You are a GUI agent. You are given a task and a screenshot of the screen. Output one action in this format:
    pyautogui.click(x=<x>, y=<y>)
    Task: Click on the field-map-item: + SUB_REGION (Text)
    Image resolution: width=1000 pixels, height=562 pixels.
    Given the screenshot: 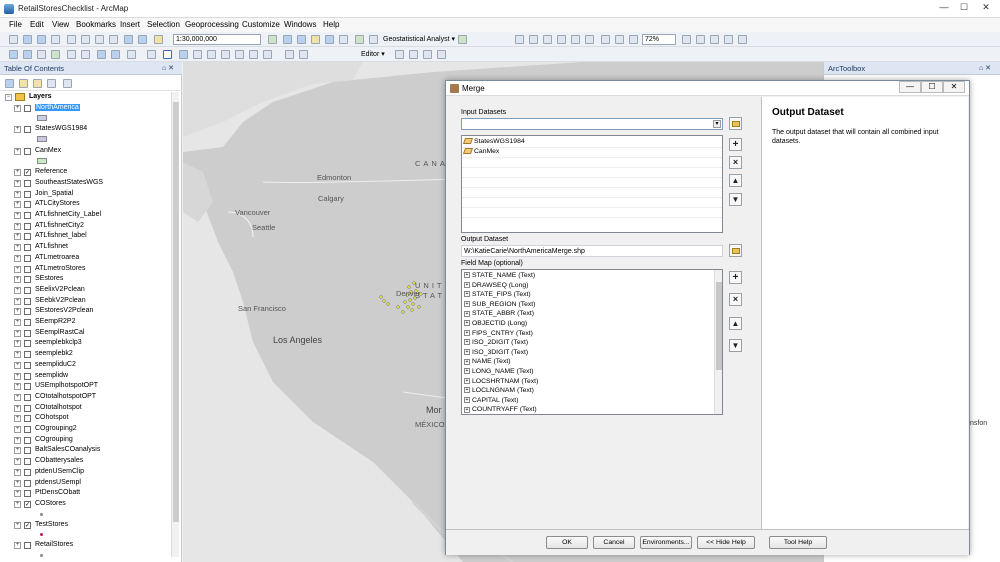 What is the action you would take?
    pyautogui.click(x=499, y=304)
    